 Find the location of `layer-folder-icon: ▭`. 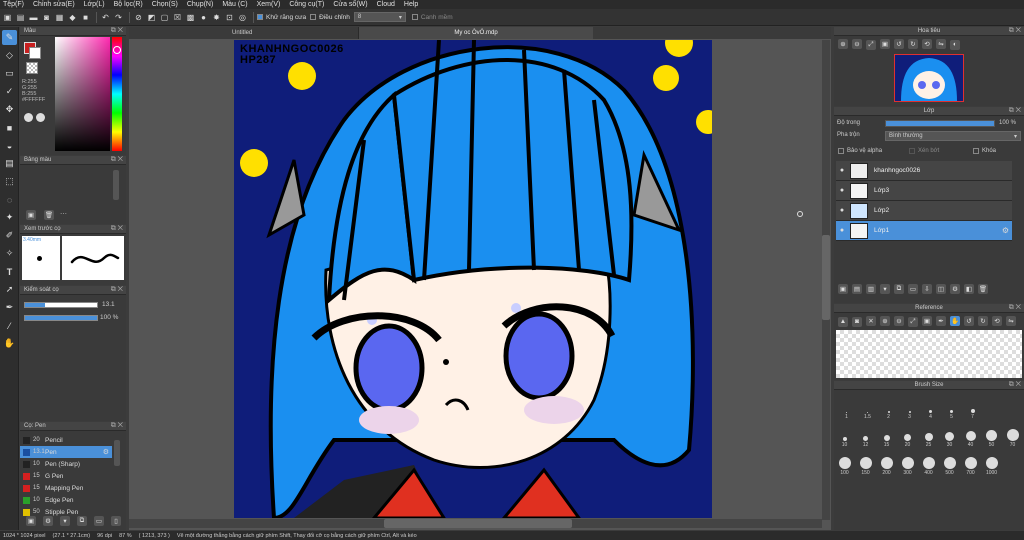

layer-folder-icon: ▭ is located at coordinates (913, 289).